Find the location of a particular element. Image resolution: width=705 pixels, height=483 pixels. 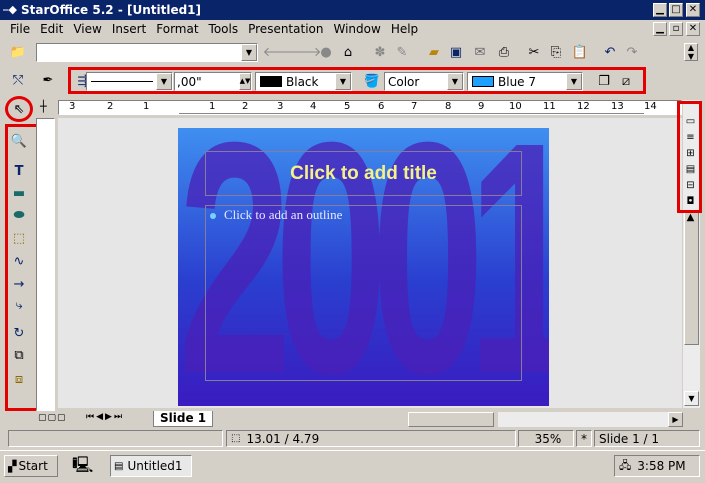

tab-slide-1: Slide 1 is located at coordinates (183, 419).